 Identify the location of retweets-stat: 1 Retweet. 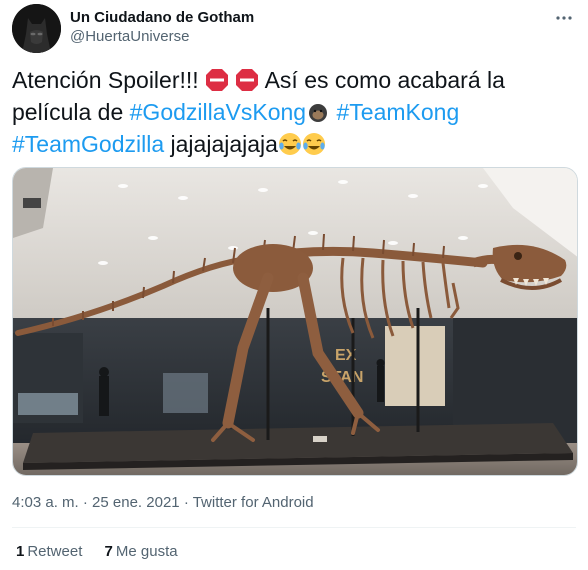
(49, 551).